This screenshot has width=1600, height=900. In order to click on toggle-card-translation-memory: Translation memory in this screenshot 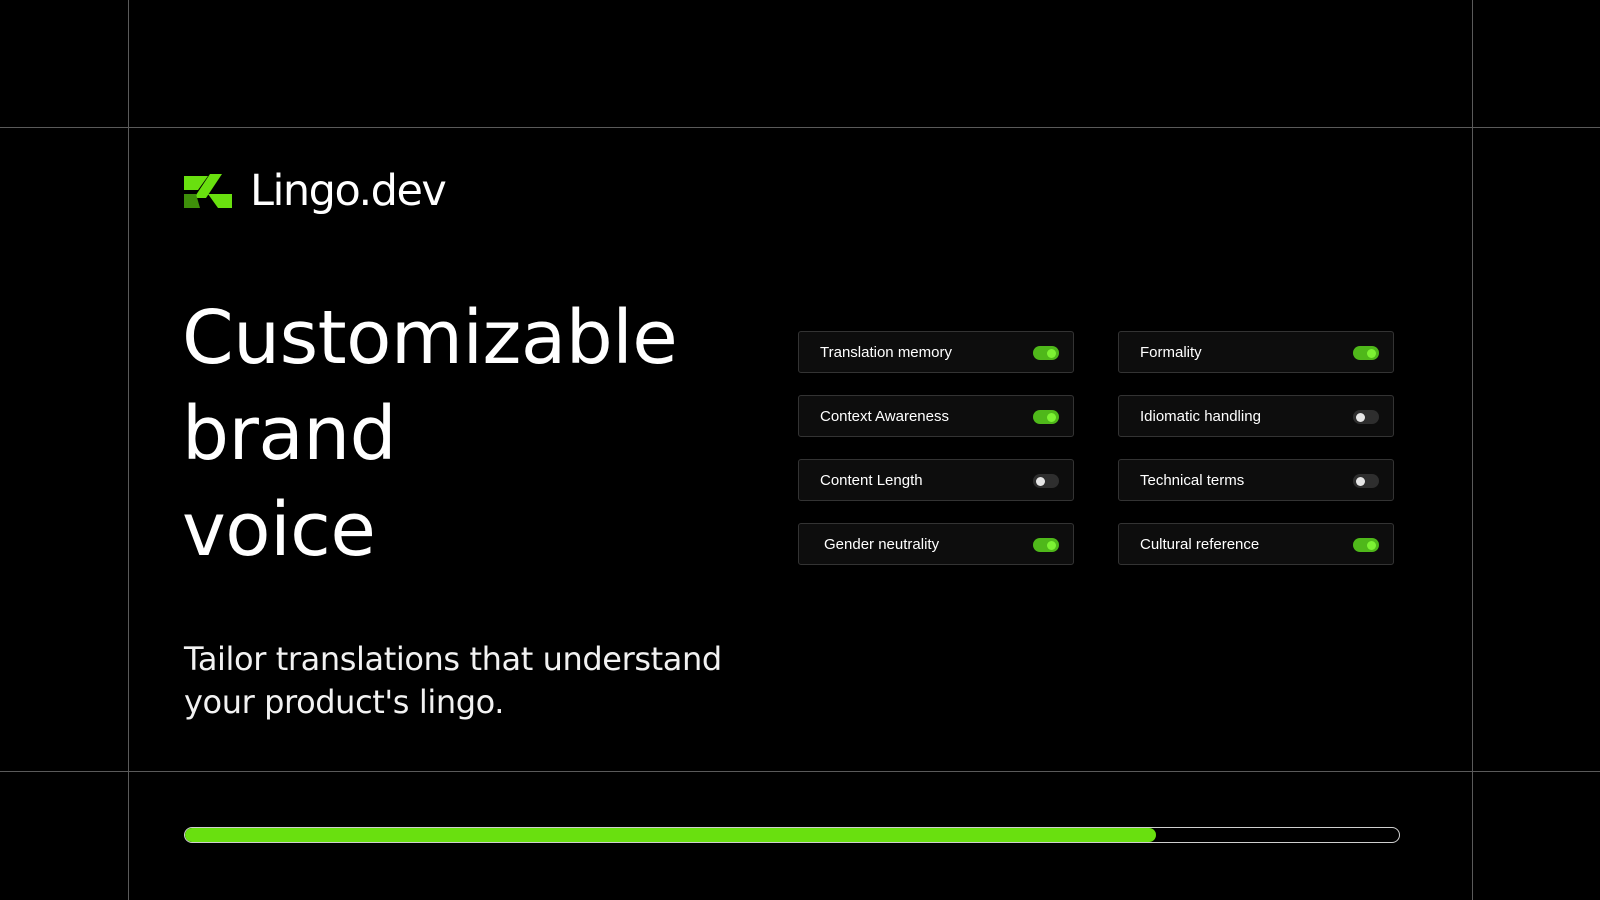, I will do `click(936, 352)`.